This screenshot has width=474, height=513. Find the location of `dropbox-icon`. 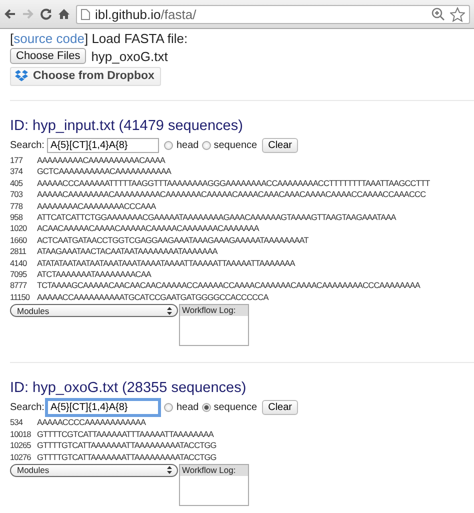

dropbox-icon is located at coordinates (21, 76).